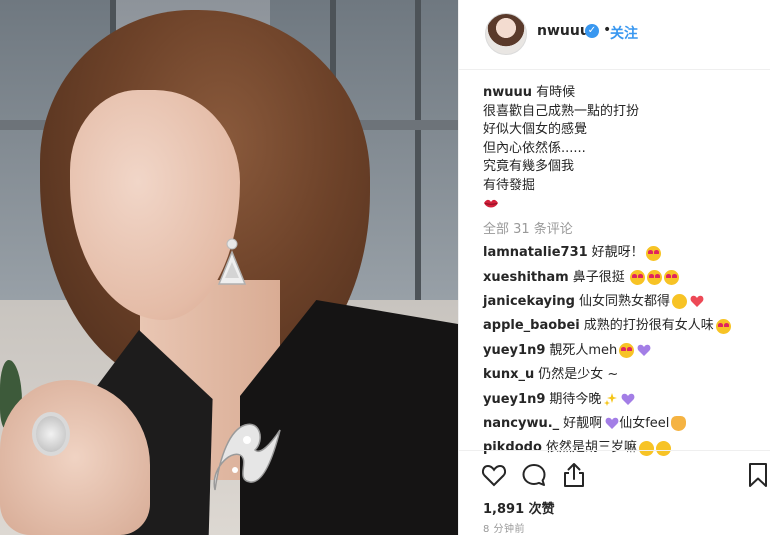 The height and width of the screenshot is (535, 770). I want to click on comment-item: apple_baobei 成熟的打扮很有女人味, so click(623, 326).